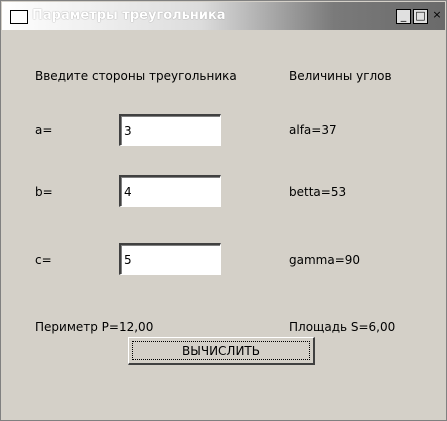 The image size is (447, 421). Describe the element at coordinates (318, 192) in the screenshot. I see `angle-betta-value: betta=53` at that location.